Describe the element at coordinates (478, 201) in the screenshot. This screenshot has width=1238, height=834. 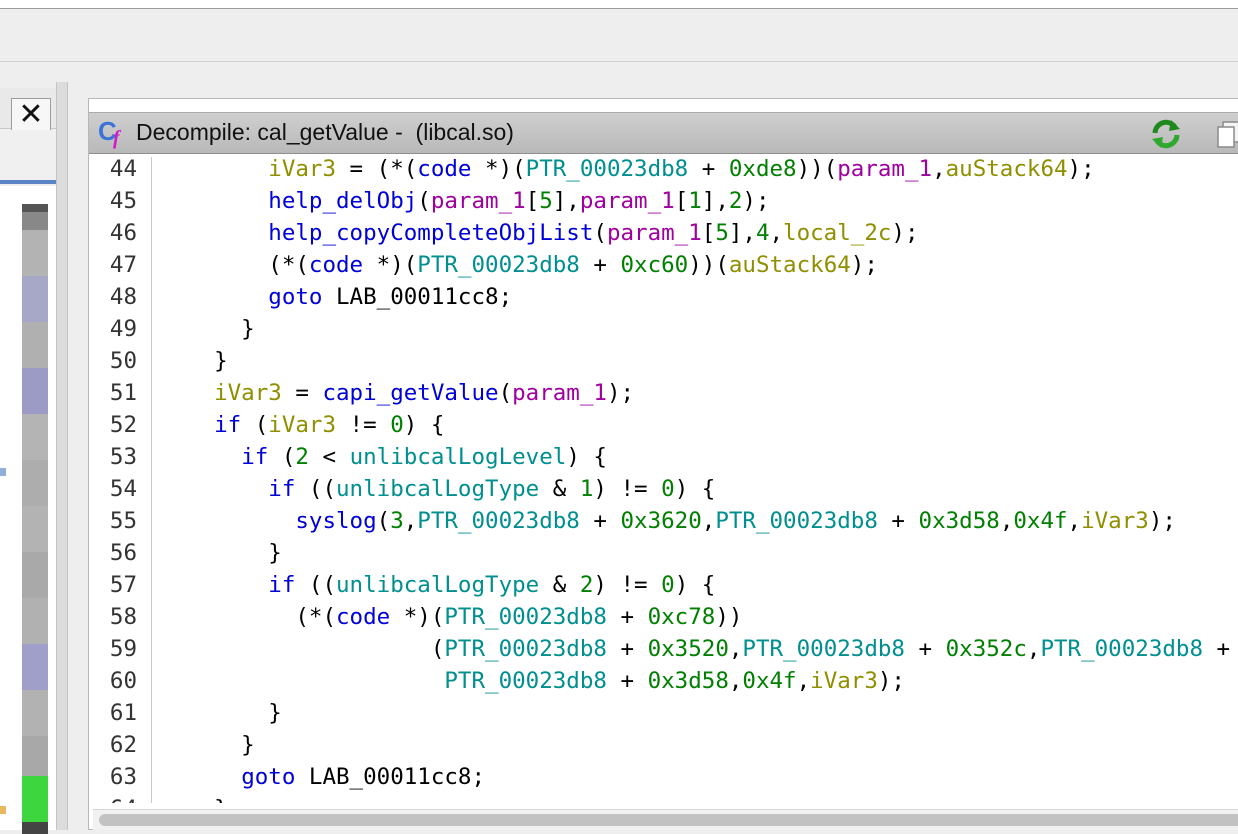
I see `code-text: help_delObj(param_1[5],param_1[1],2);` at that location.